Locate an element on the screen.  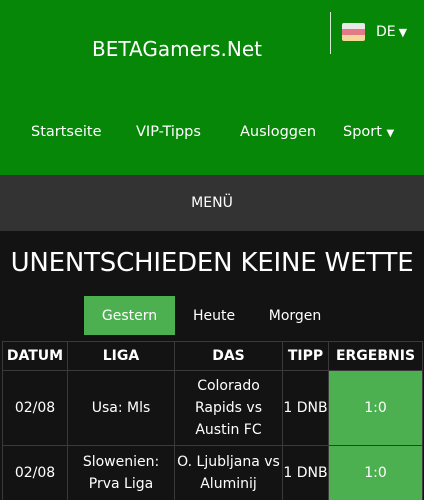
page-title: UNENTSCHIEDEN KEINE WETTE is located at coordinates (212, 263).